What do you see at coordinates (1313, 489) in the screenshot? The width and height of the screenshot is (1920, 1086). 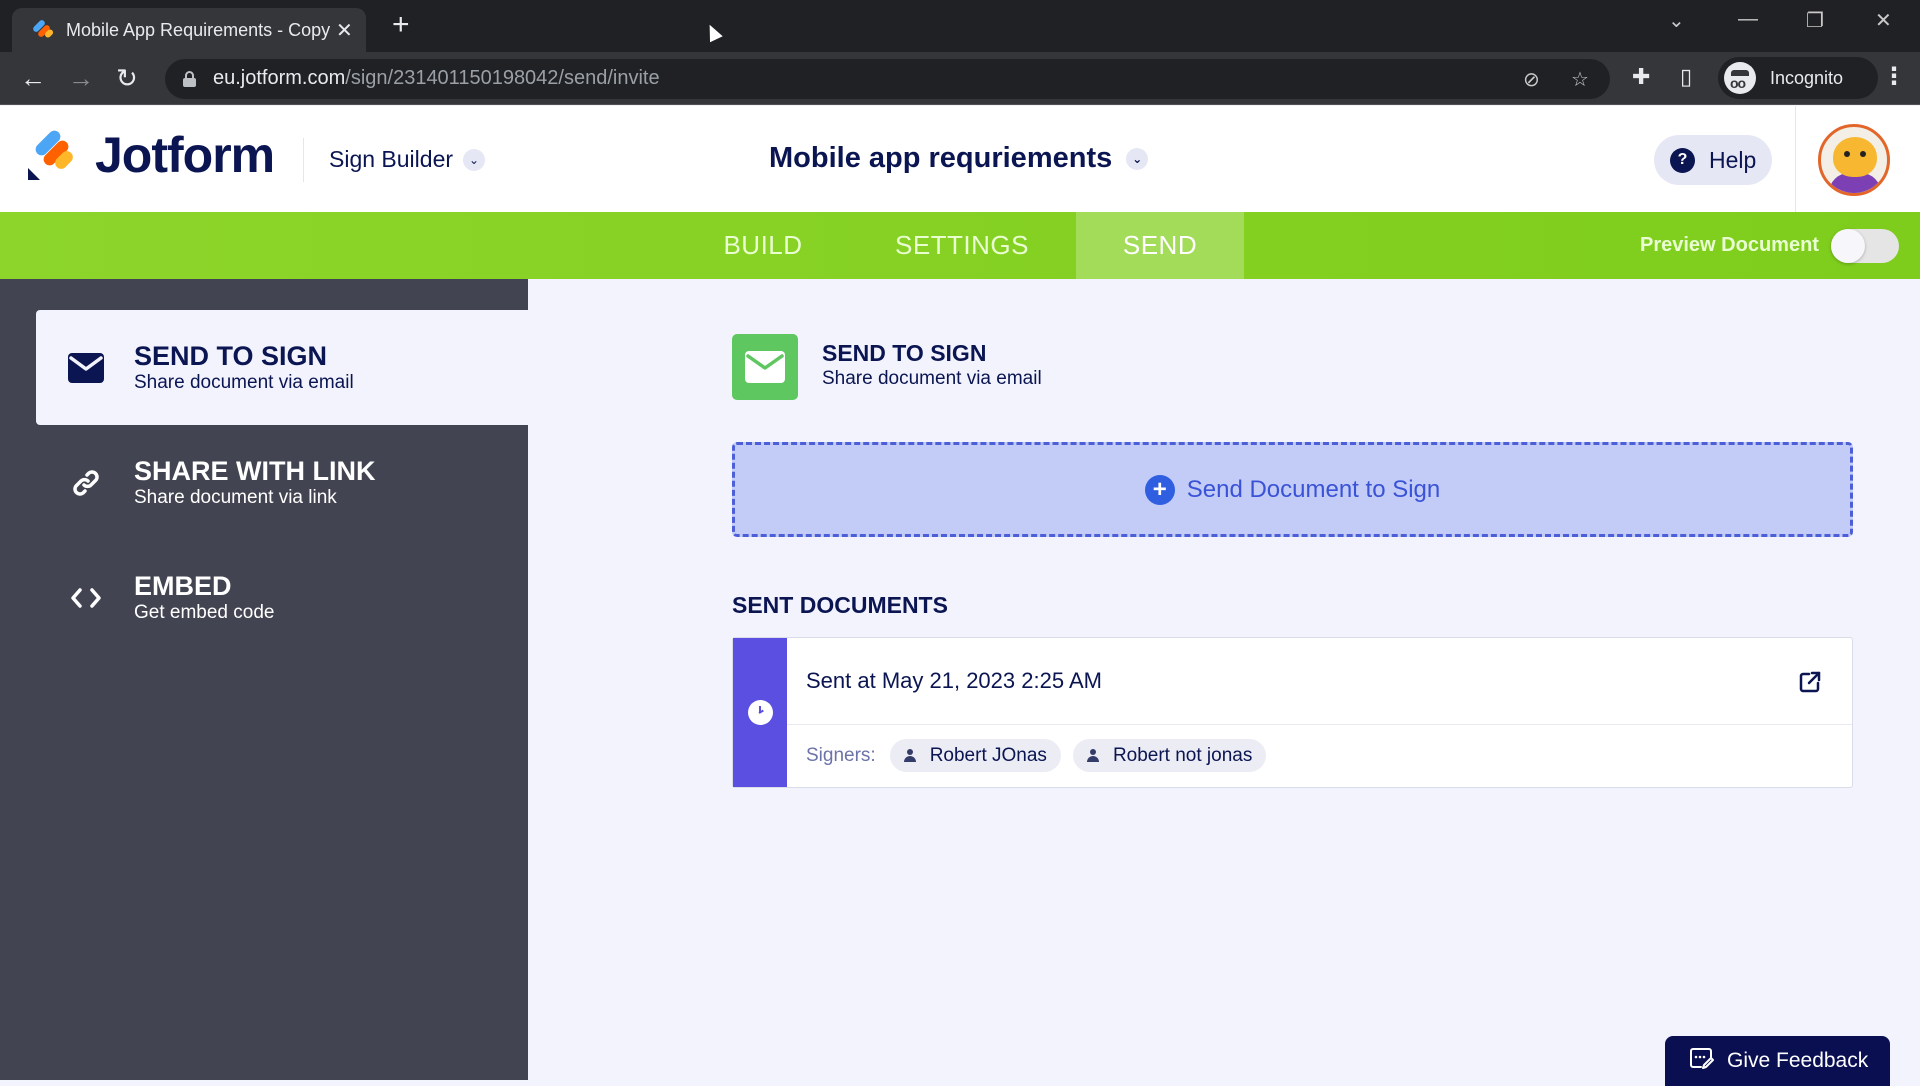 I see `send-document-label: Send Document to Sign` at bounding box center [1313, 489].